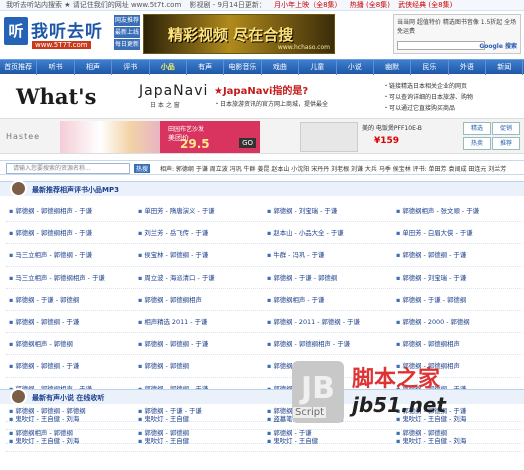 This screenshot has height=470, width=524. What do you see at coordinates (457, 321) in the screenshot?
I see `audio-link: 郭德纲 - 2000 - 郭德纲` at bounding box center [457, 321].